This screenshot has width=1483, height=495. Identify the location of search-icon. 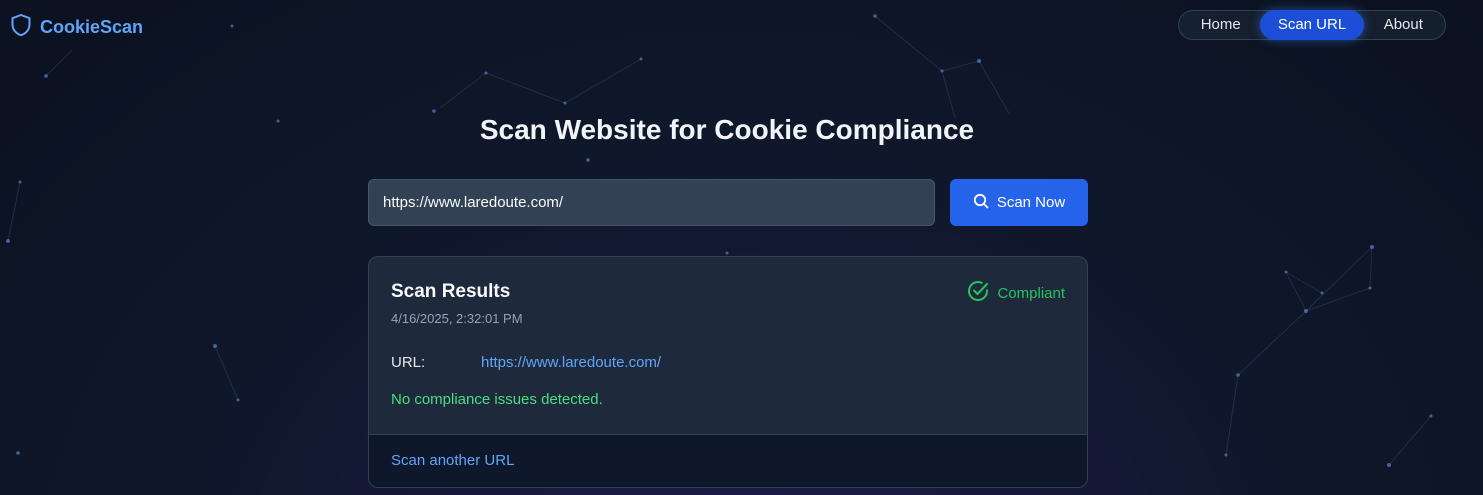
(981, 203).